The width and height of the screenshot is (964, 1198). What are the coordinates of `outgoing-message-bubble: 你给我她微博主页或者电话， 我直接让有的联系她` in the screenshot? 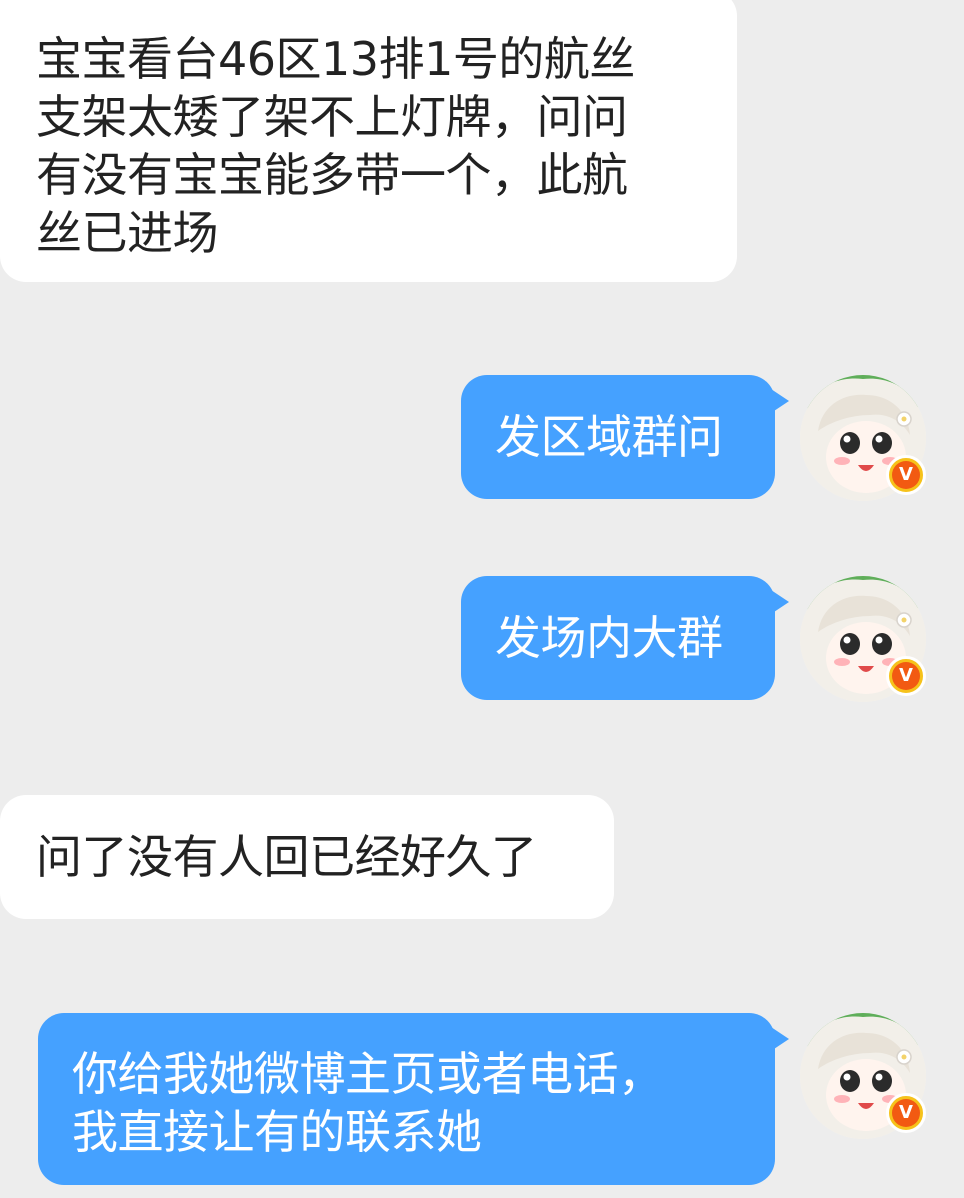 It's located at (413, 1099).